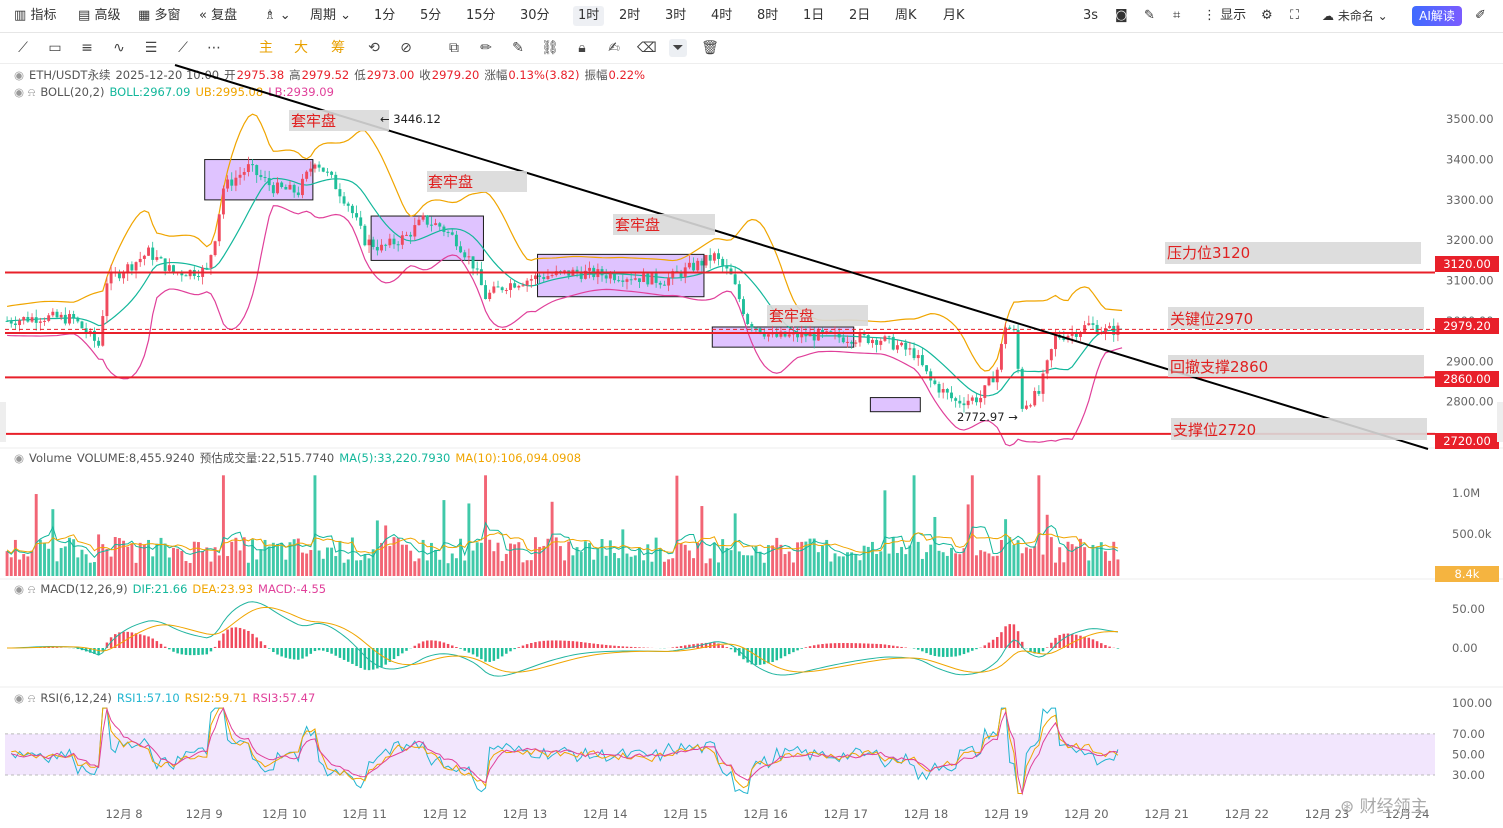  What do you see at coordinates (1500, 422) in the screenshot?
I see `right-scroll-handle` at bounding box center [1500, 422].